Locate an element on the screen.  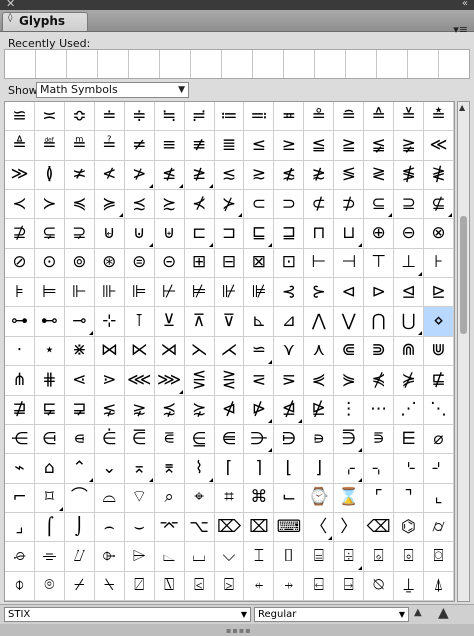
glyph-cell: ⊞ is located at coordinates (199, 263).